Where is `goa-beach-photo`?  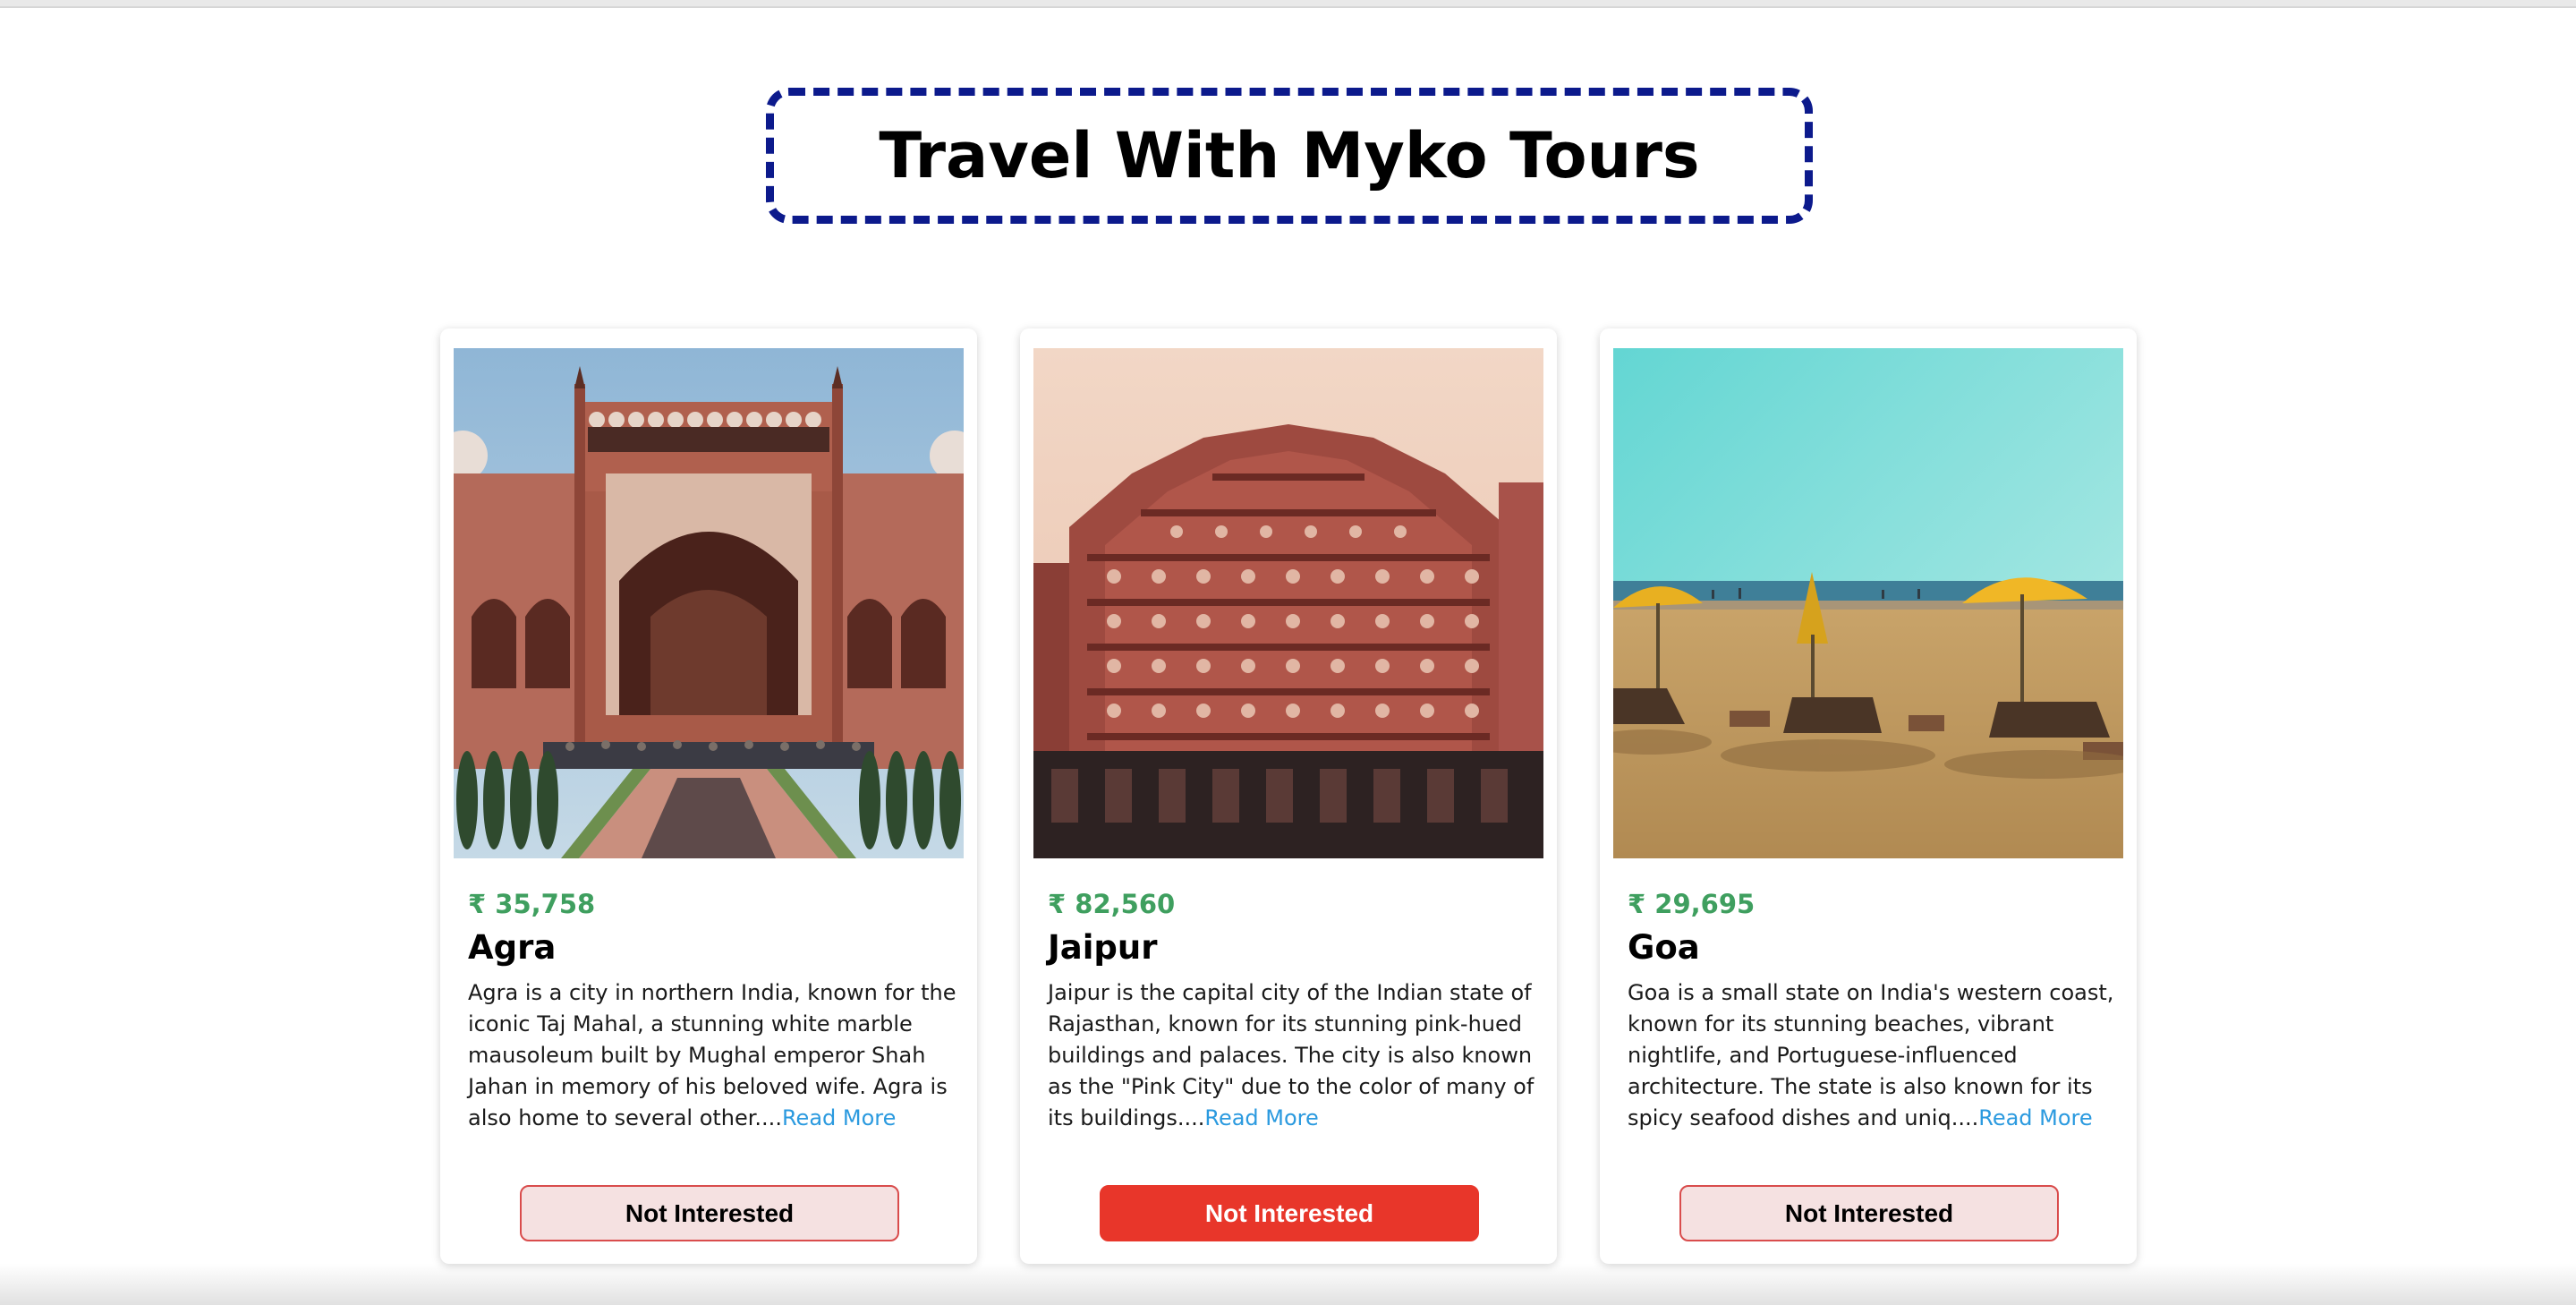
goa-beach-photo is located at coordinates (1868, 603).